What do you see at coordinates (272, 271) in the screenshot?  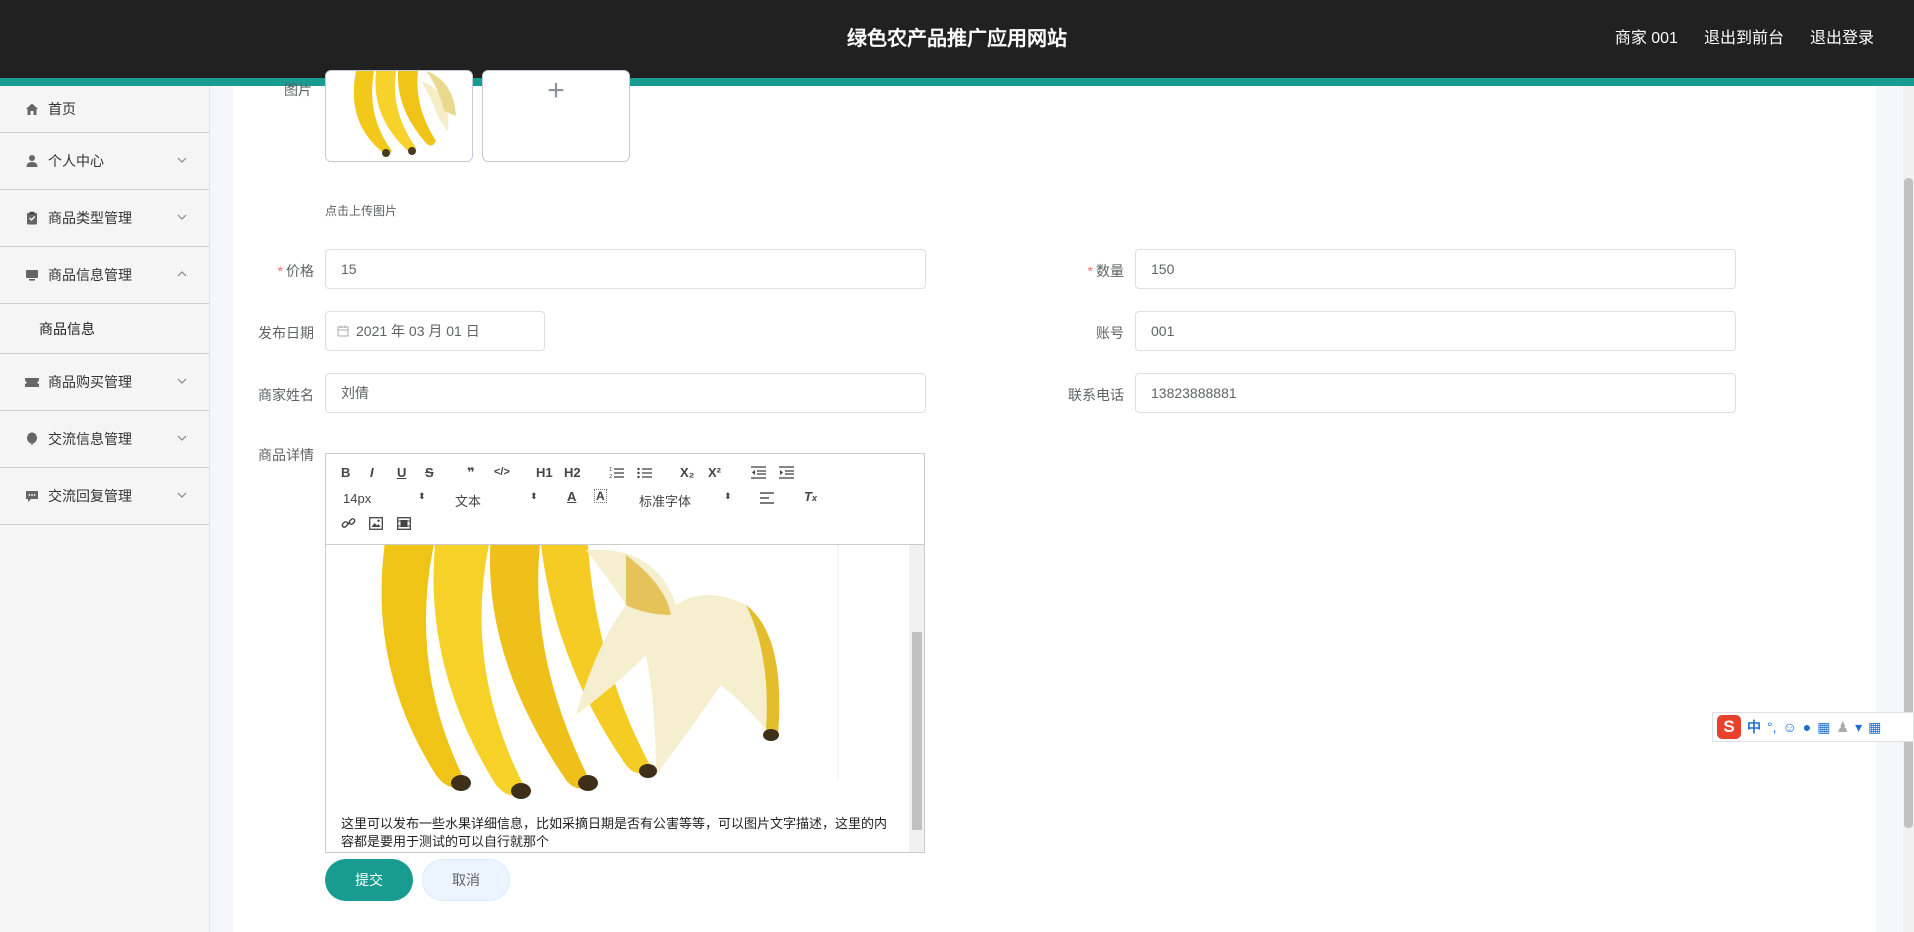 I see `price-label: * 价格` at bounding box center [272, 271].